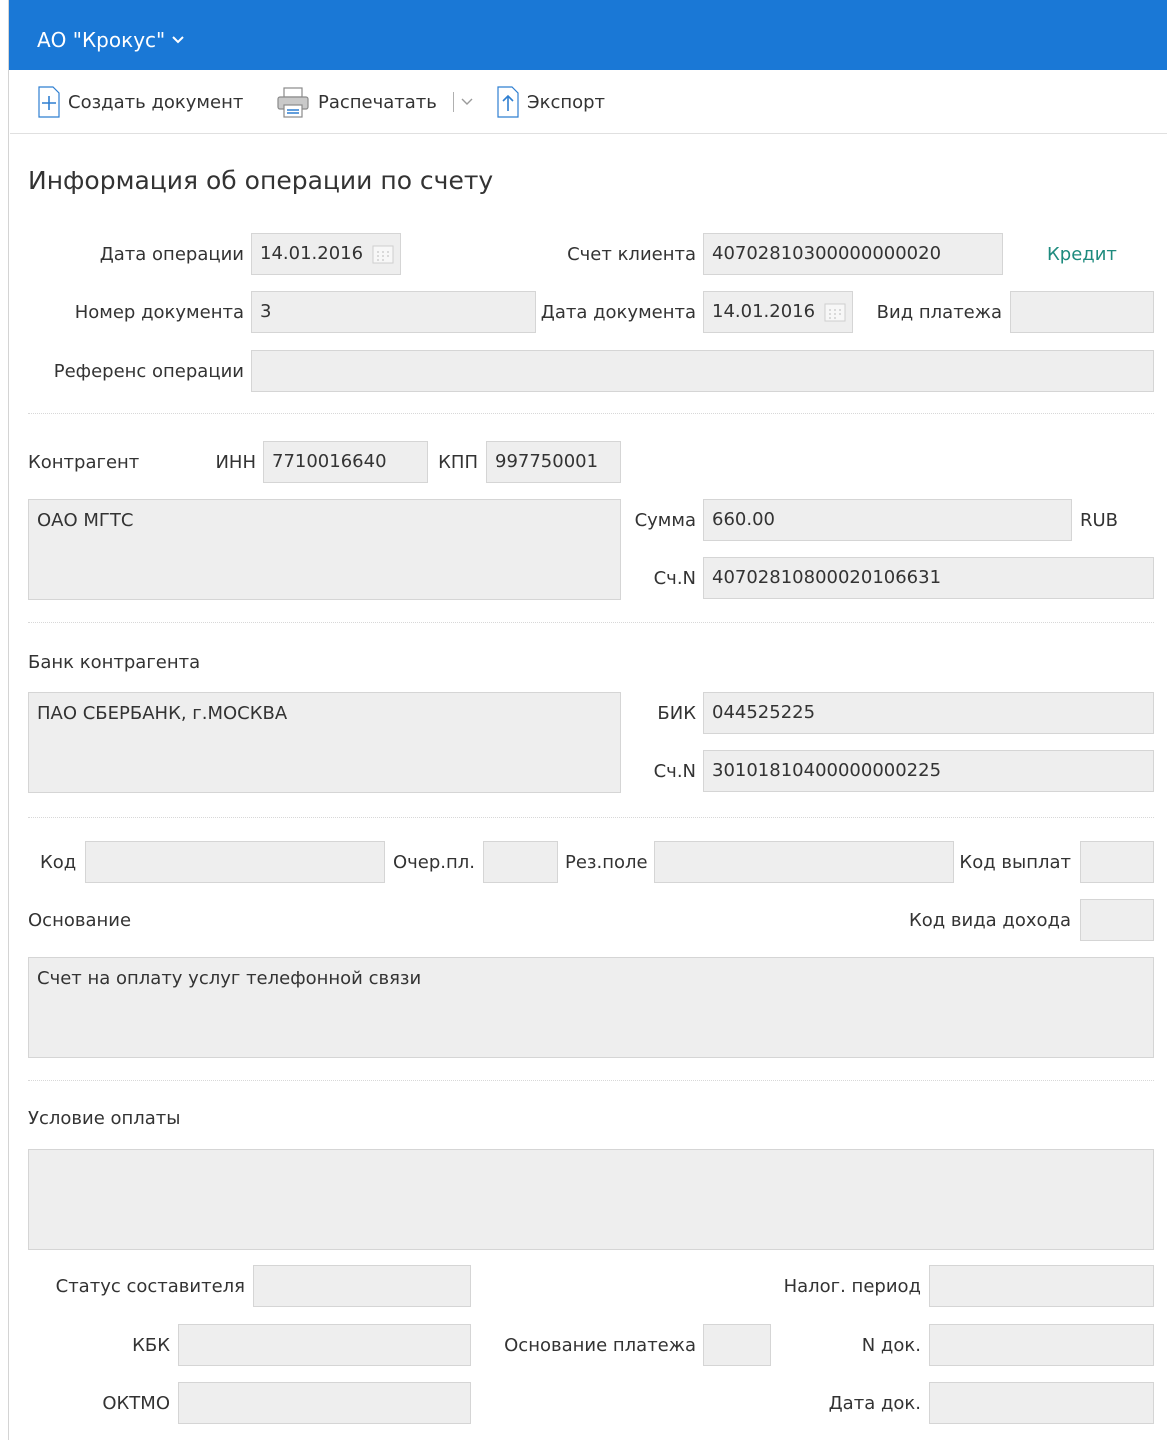  What do you see at coordinates (324, 1403) in the screenshot?
I see `oktmo-field` at bounding box center [324, 1403].